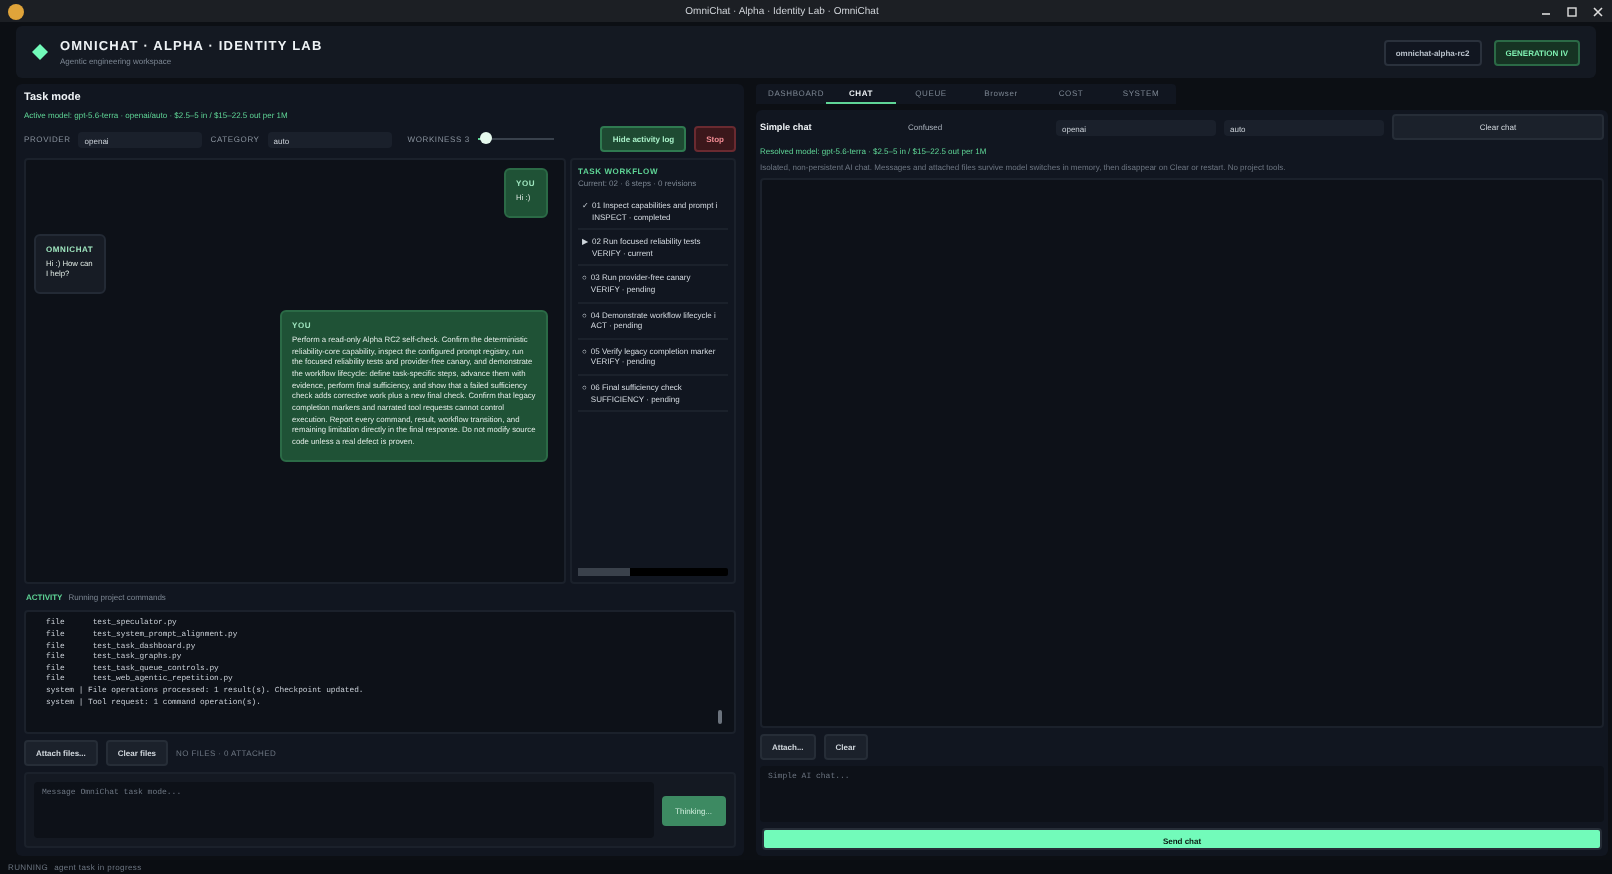 The image size is (1612, 874). Describe the element at coordinates (1572, 11) in the screenshot. I see `maximize-icon` at that location.